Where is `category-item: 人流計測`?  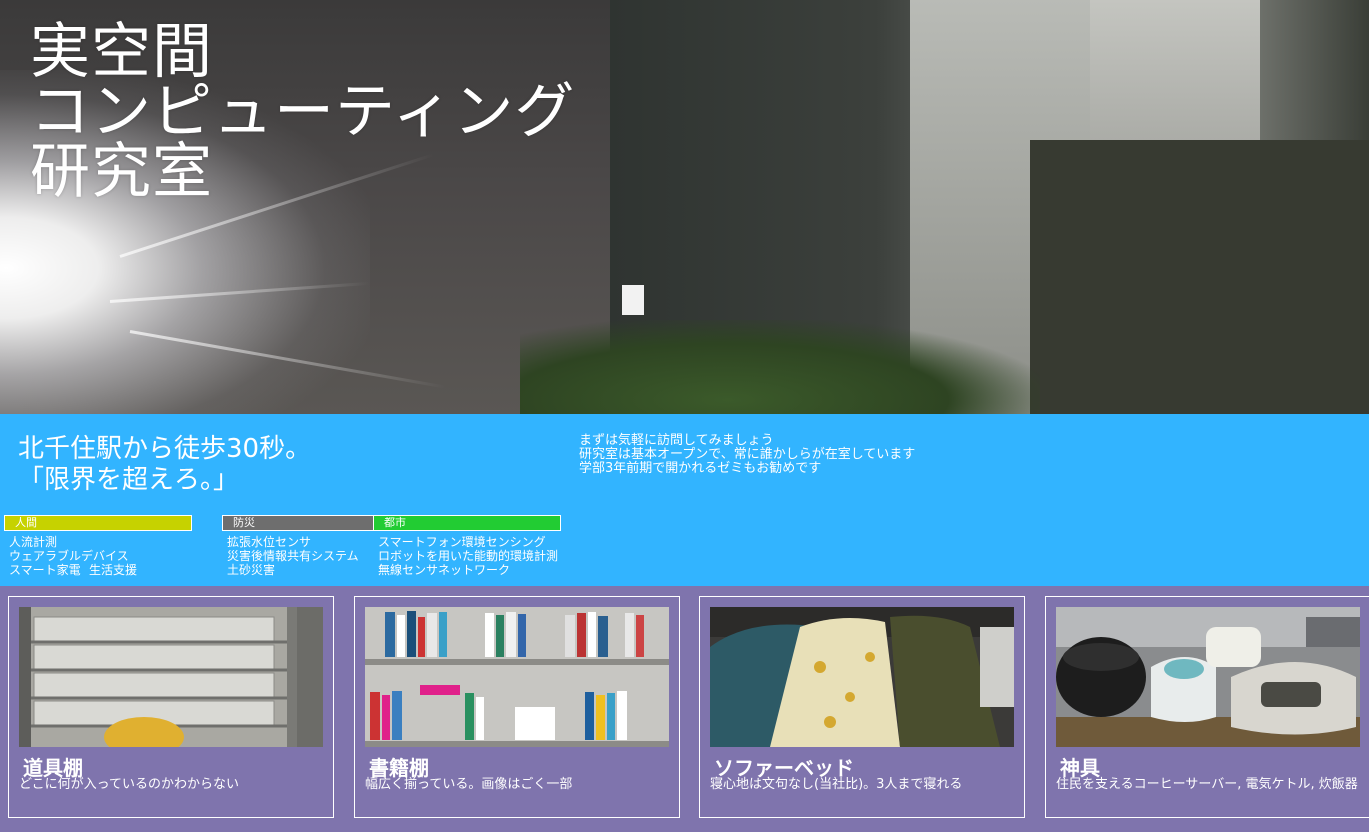
category-item: 人流計測 is located at coordinates (49, 542).